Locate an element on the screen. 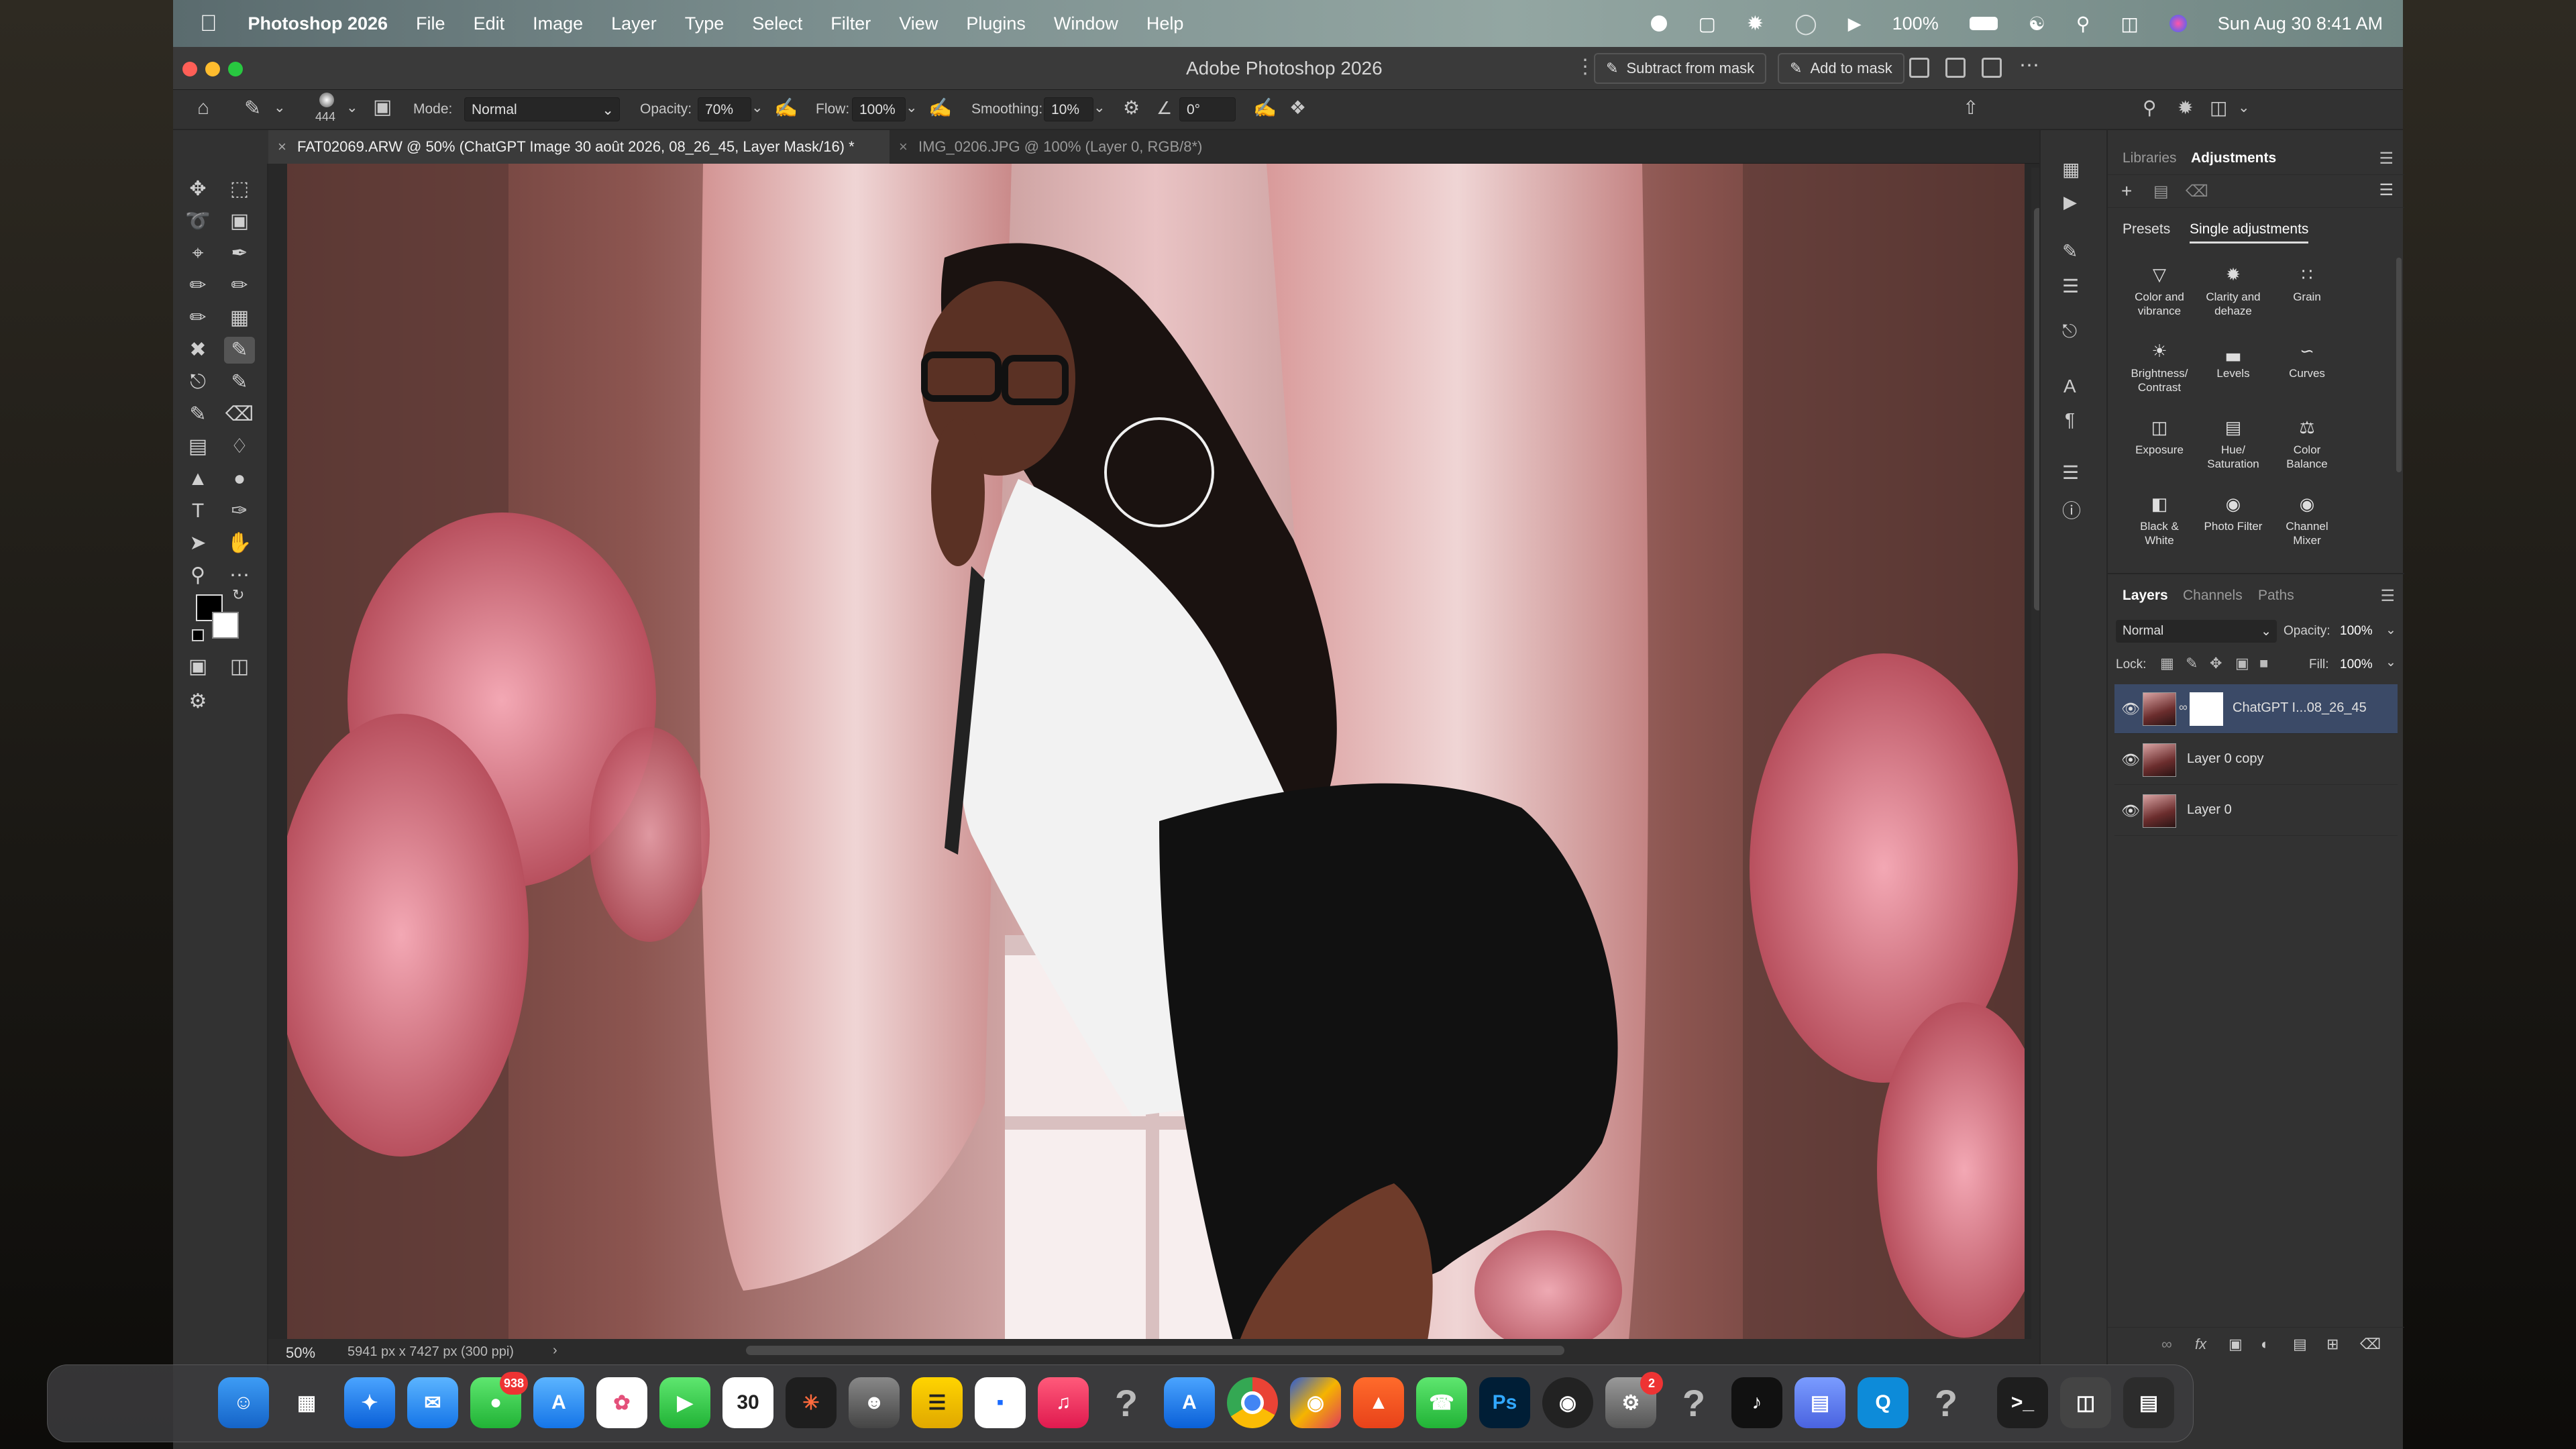  launchpad-icon: ▦ is located at coordinates (306, 1402).